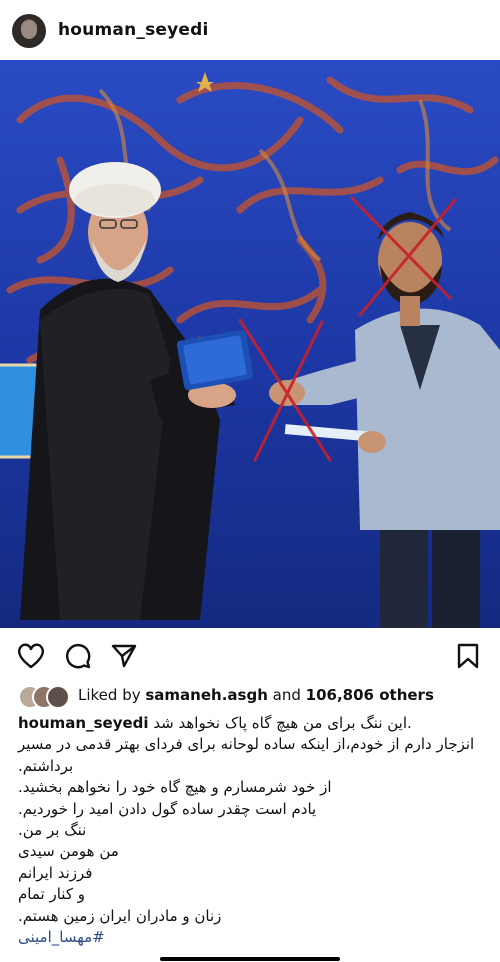  What do you see at coordinates (251, 937) in the screenshot?
I see `hashtag-link: #مهسا_امینی` at bounding box center [251, 937].